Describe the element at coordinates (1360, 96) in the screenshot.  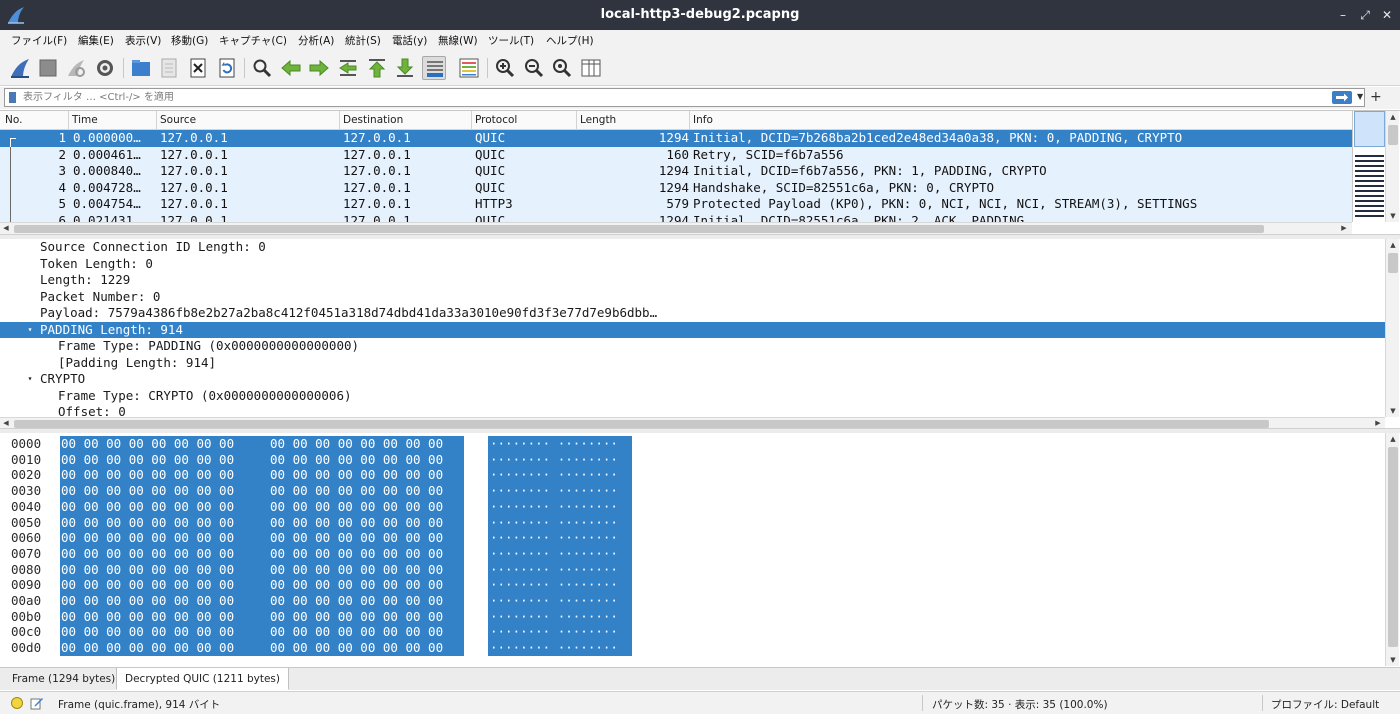
I see `filter-history-dropdown-icon: ▼` at that location.